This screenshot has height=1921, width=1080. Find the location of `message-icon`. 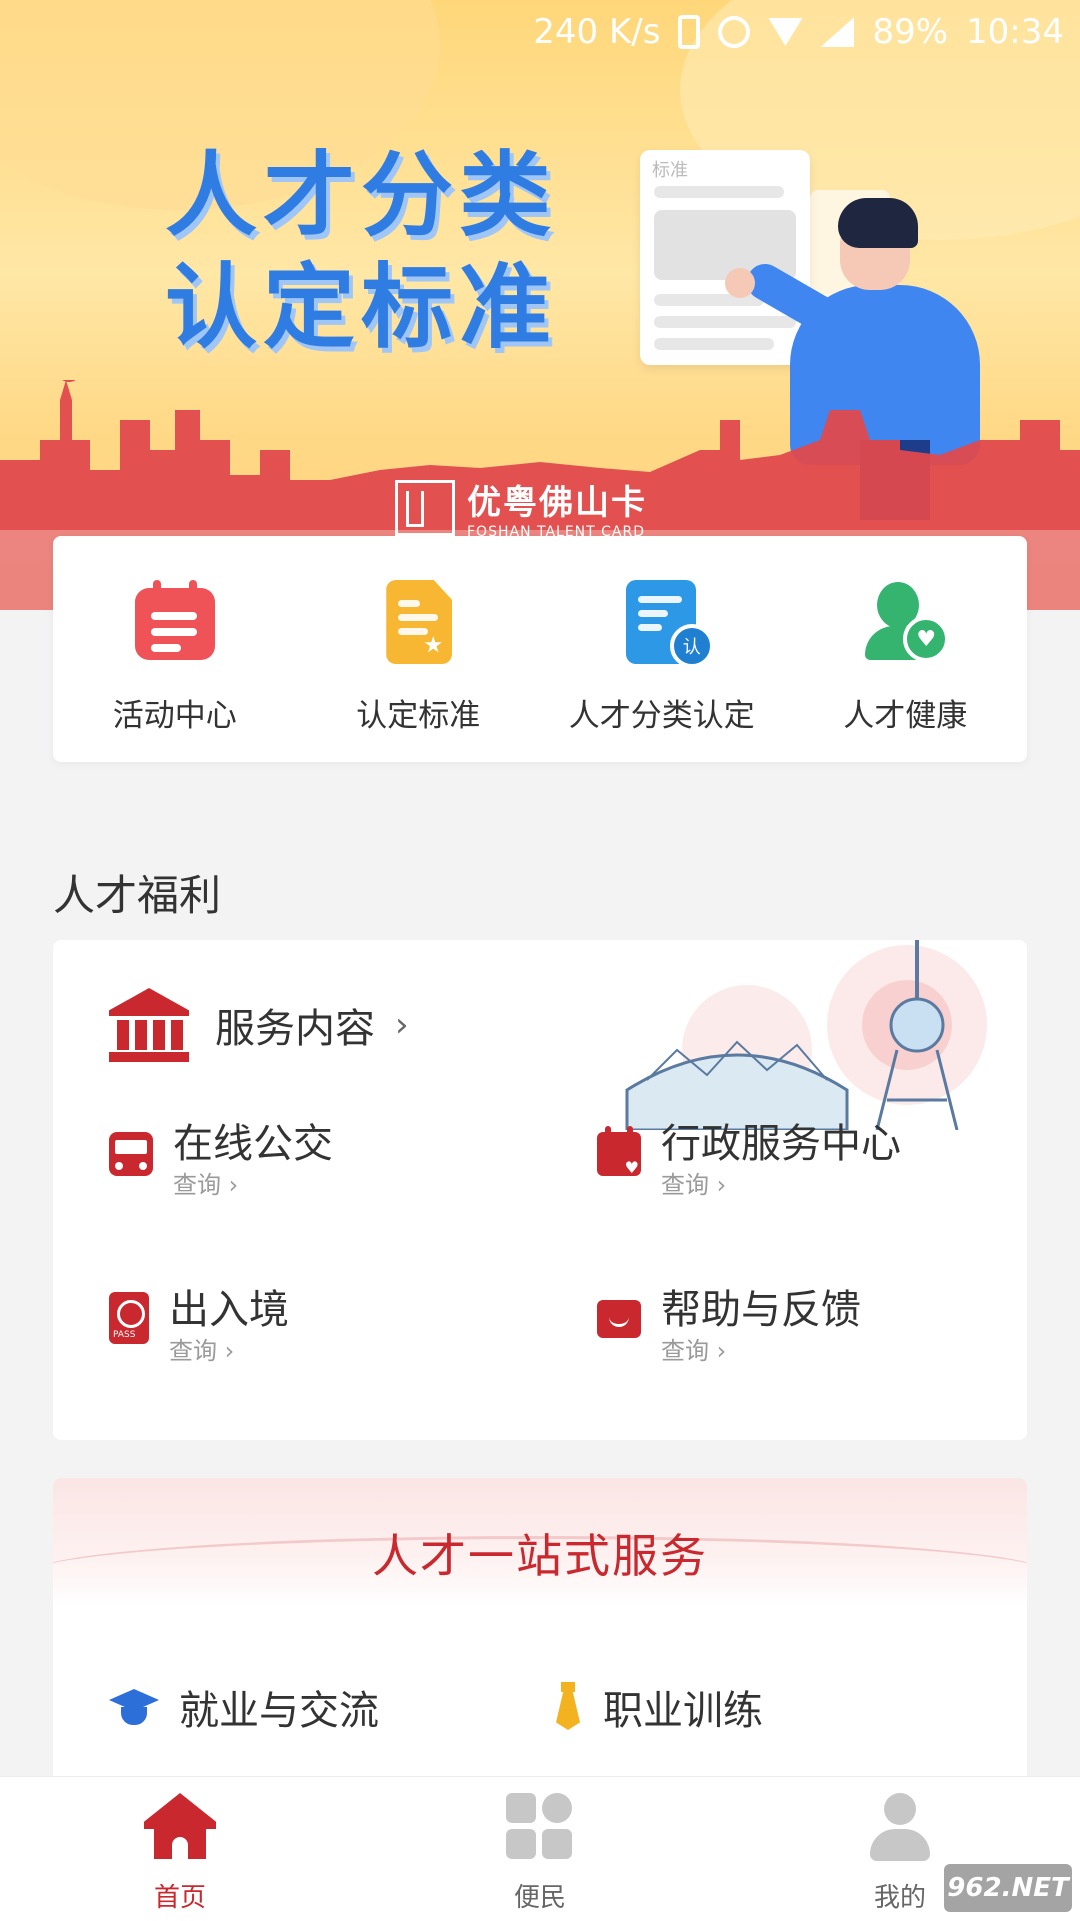

message-icon is located at coordinates (619, 1319).